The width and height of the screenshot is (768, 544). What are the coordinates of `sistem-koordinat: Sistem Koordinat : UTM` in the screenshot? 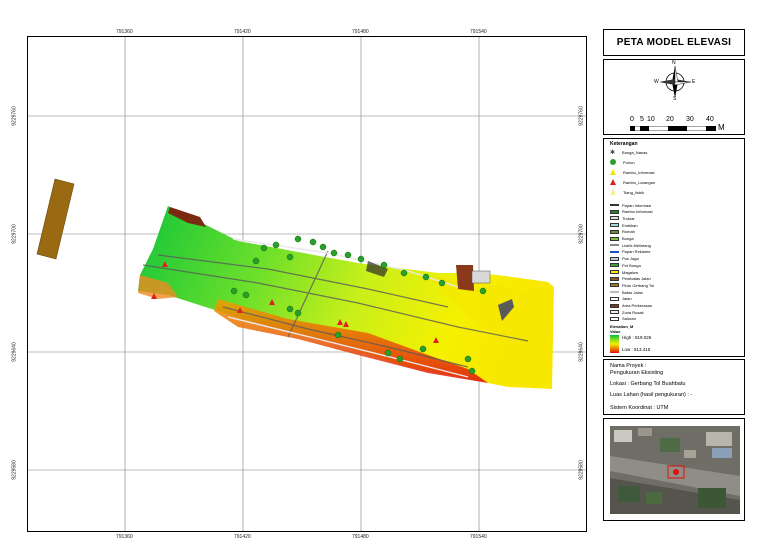 It's located at (639, 408).